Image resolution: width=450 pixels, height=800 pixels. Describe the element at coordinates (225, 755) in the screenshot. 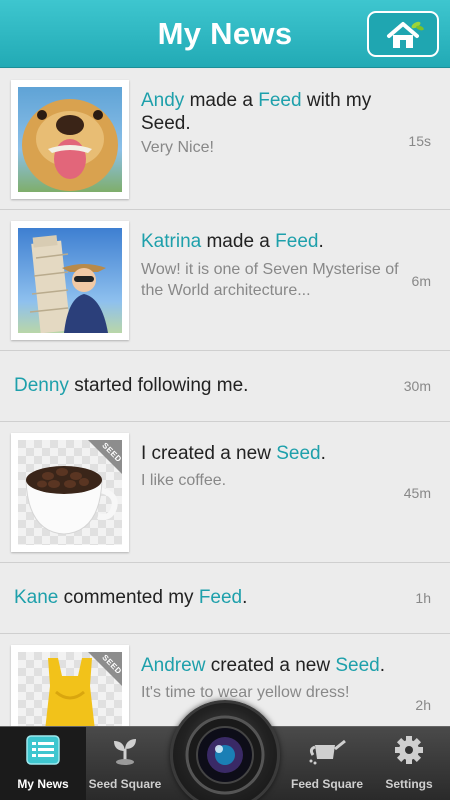

I see `camera-lens-icon` at that location.